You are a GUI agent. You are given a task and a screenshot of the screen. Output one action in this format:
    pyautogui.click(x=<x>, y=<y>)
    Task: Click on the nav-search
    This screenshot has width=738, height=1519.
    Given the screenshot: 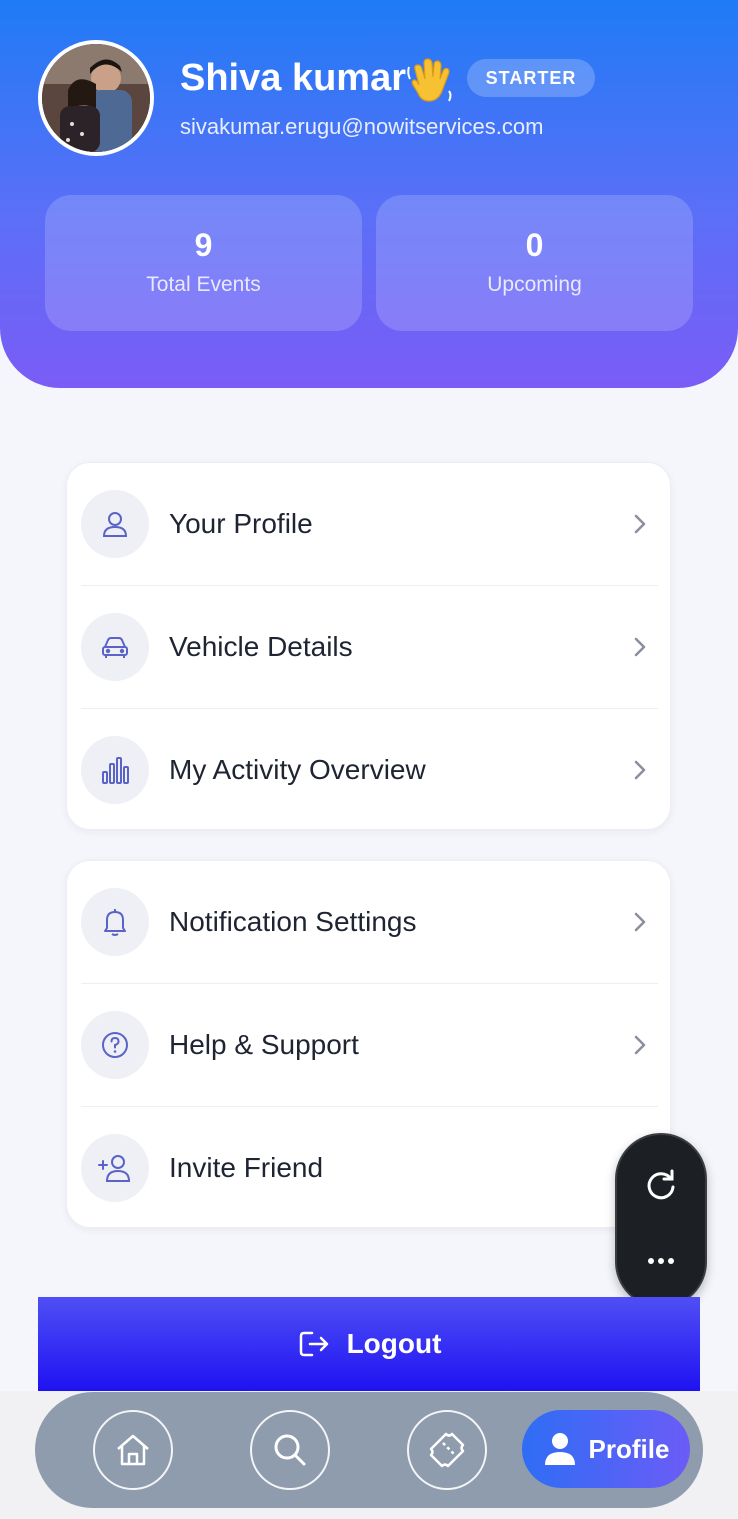 What is the action you would take?
    pyautogui.click(x=290, y=1450)
    